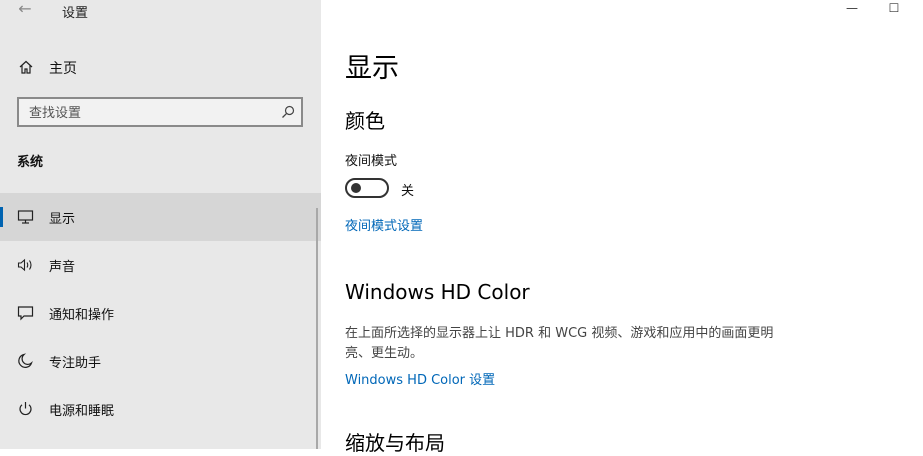  What do you see at coordinates (160, 265) in the screenshot?
I see `sidebar-item-sound: 声音` at bounding box center [160, 265].